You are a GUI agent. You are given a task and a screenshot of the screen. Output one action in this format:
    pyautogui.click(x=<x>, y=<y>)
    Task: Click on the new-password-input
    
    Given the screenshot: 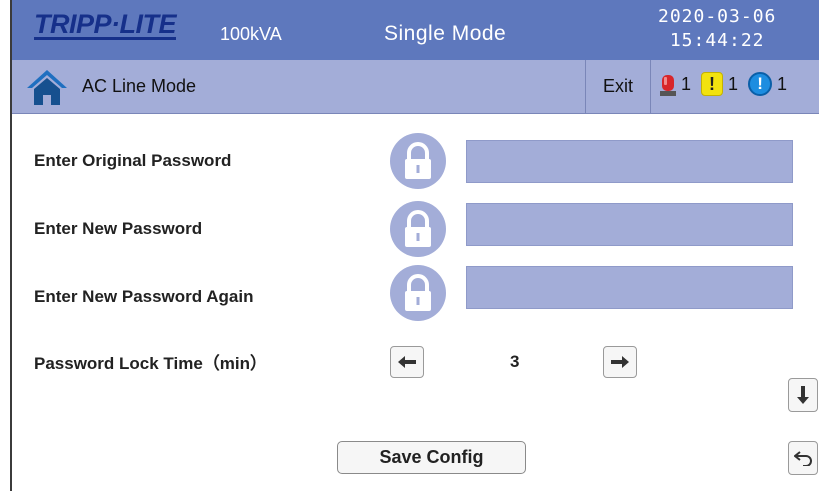 What is the action you would take?
    pyautogui.click(x=629, y=224)
    